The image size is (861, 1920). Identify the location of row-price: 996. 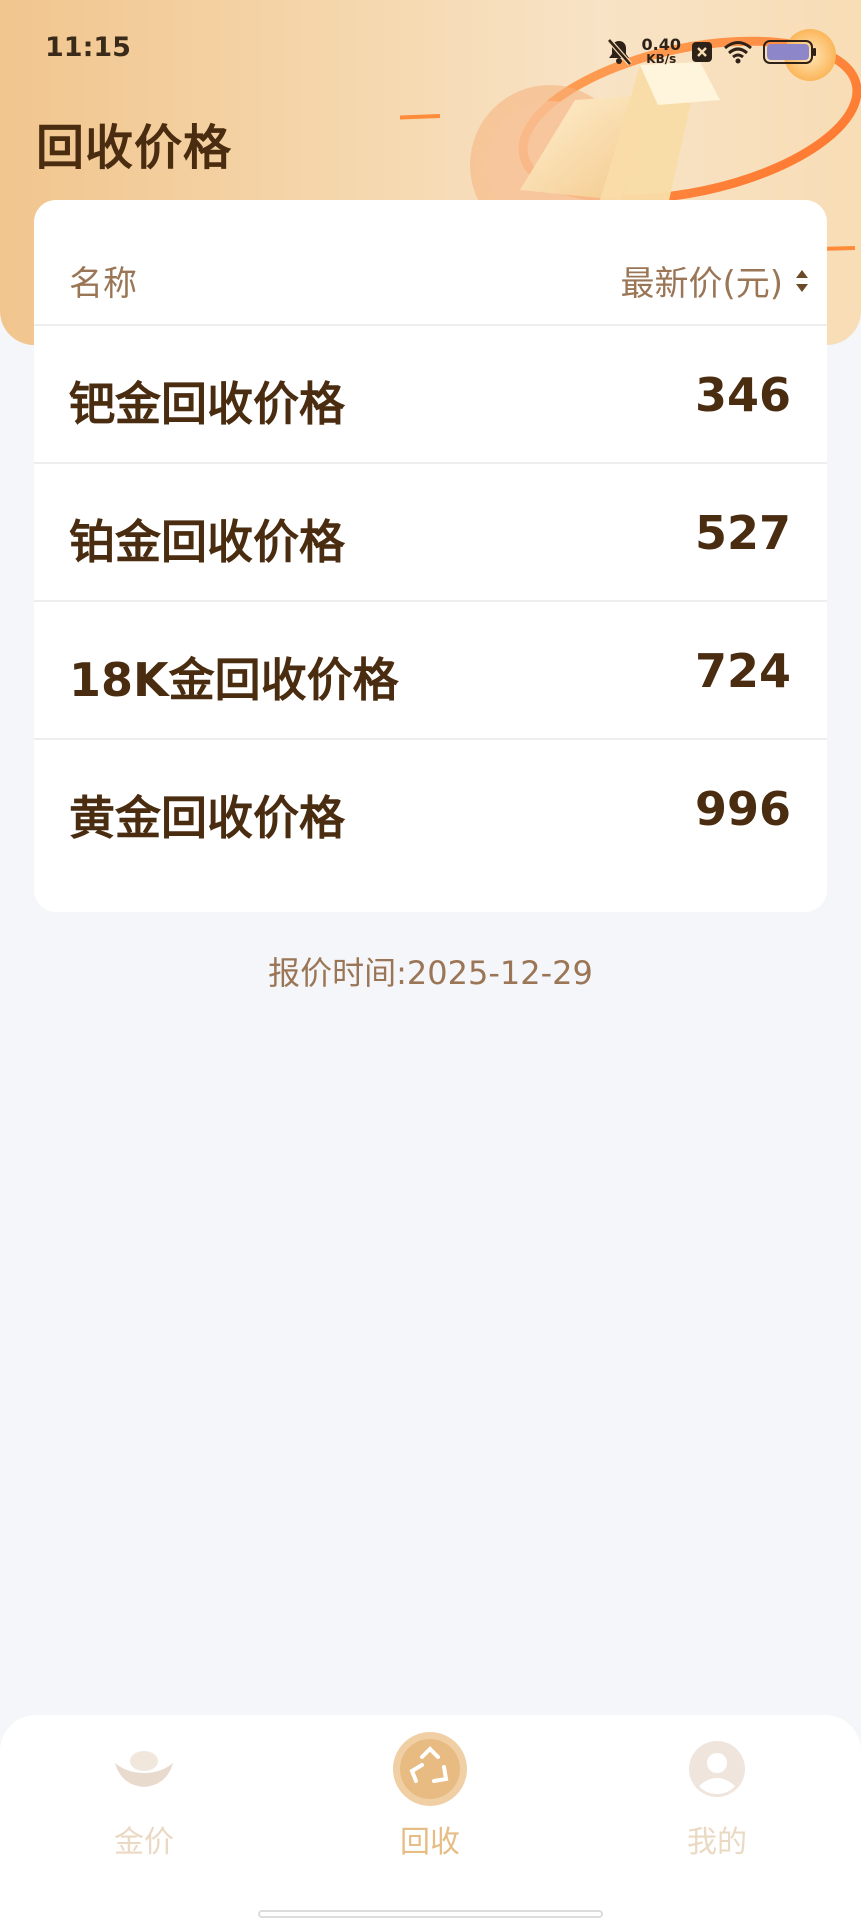
(742, 809).